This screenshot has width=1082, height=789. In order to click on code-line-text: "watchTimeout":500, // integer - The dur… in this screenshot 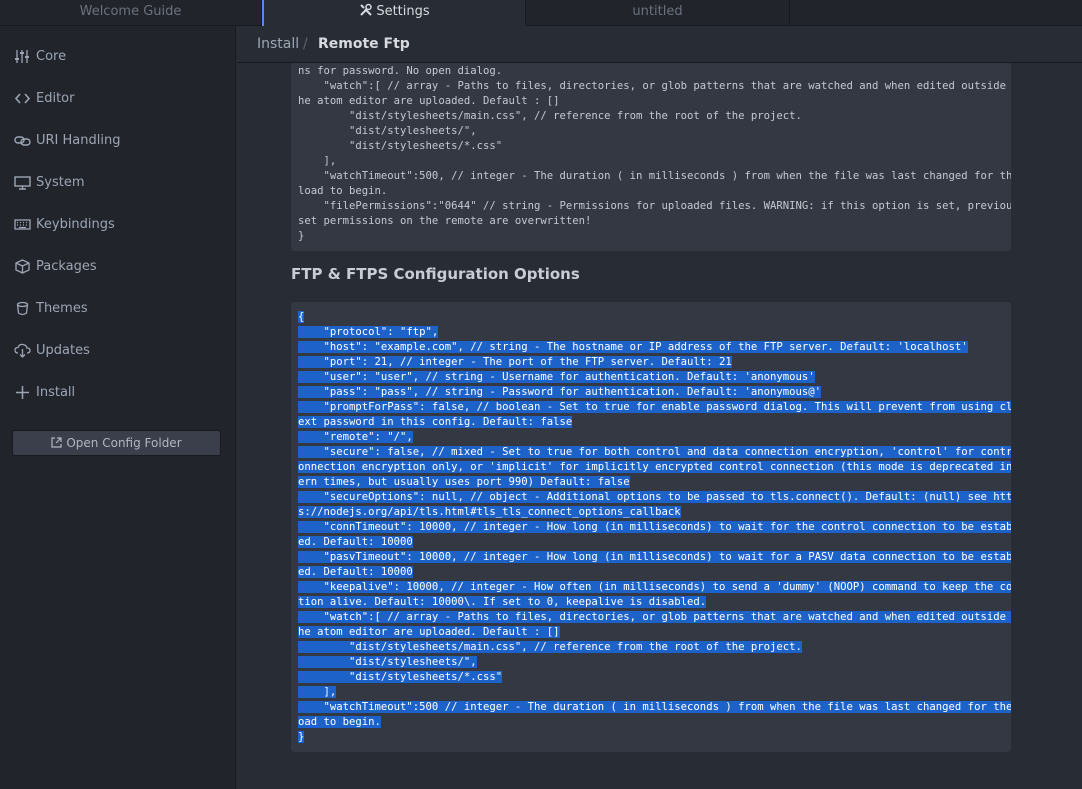, I will do `click(655, 176)`.